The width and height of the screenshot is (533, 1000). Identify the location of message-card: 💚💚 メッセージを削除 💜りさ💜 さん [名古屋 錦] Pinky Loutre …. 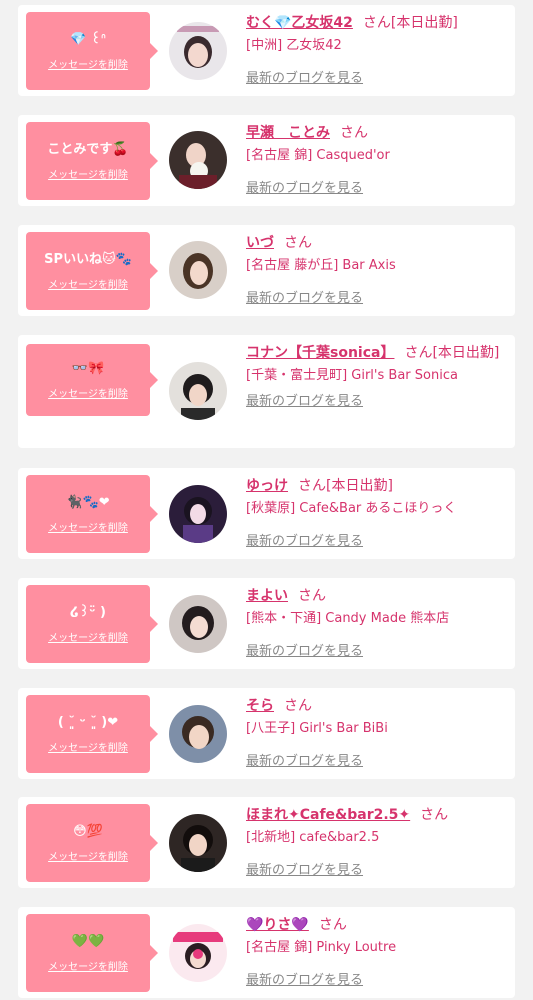
(266, 952).